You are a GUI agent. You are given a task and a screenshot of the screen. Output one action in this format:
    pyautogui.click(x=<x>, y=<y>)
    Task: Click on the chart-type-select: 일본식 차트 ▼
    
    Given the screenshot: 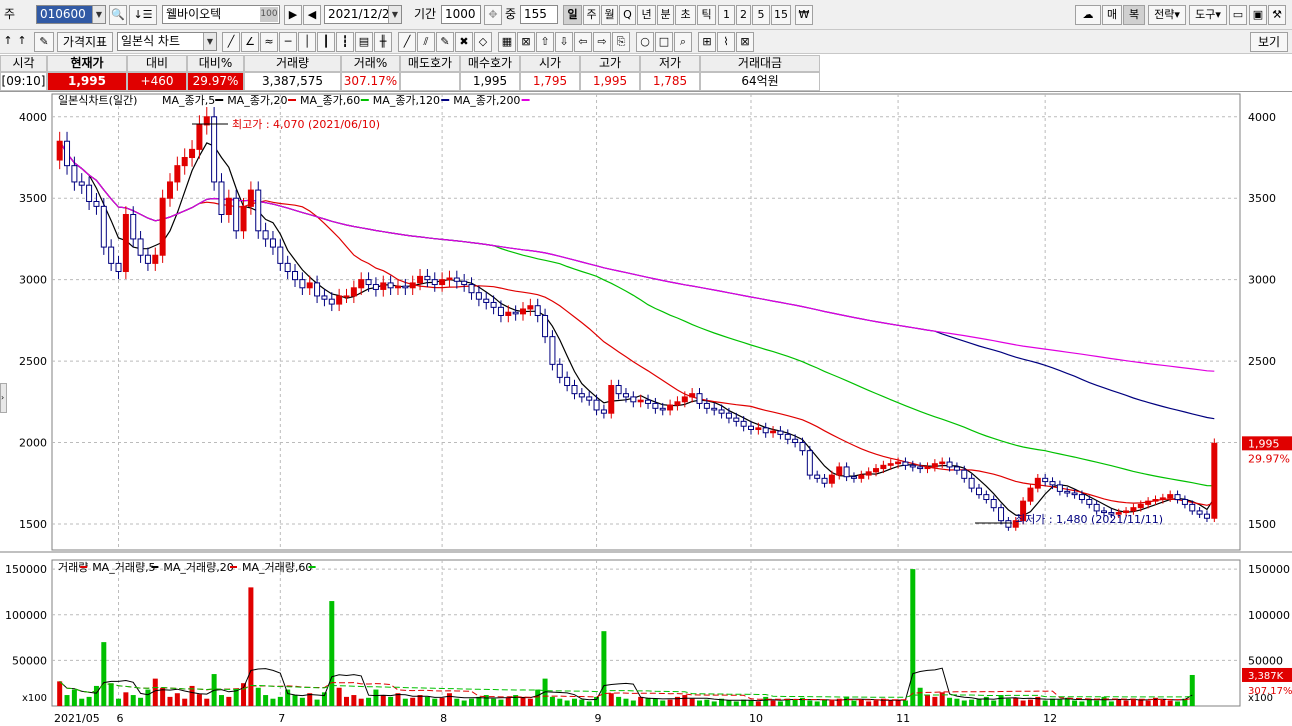 What is the action you would take?
    pyautogui.click(x=167, y=41)
    